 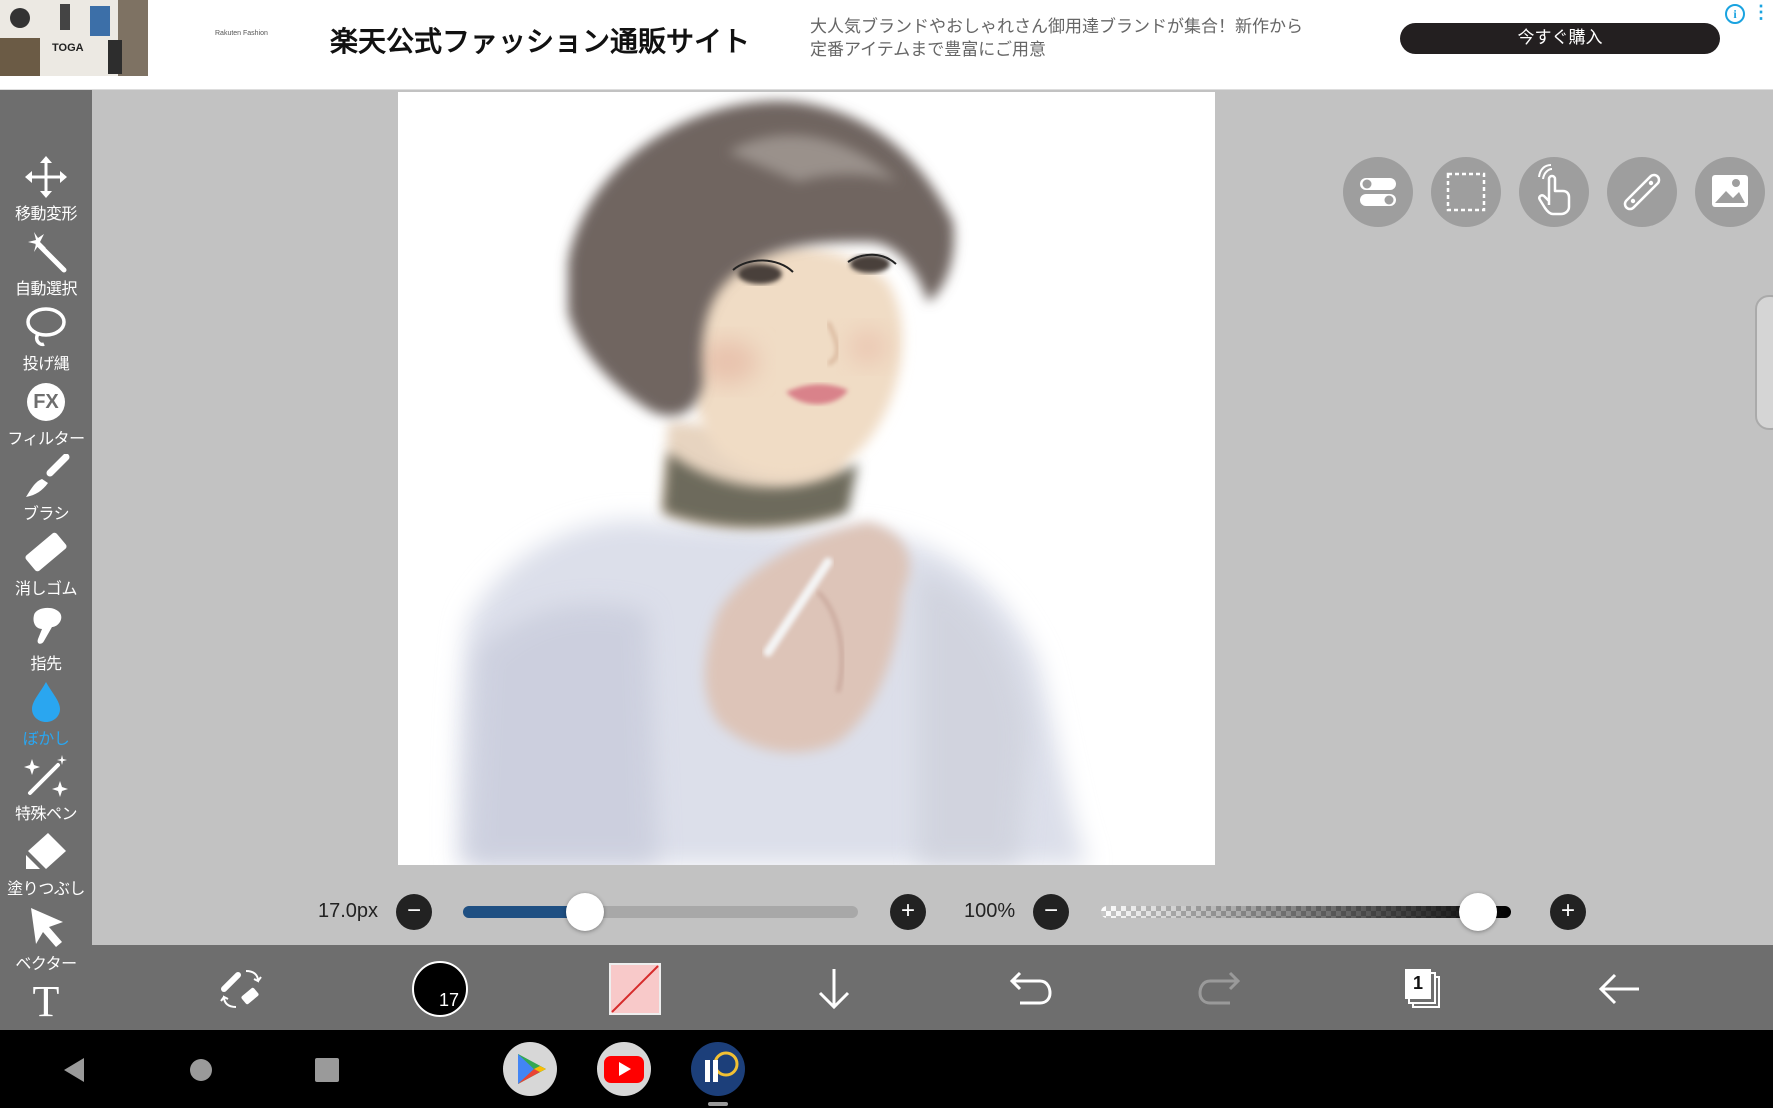 I want to click on ad-info-icon: i, so click(x=1735, y=14).